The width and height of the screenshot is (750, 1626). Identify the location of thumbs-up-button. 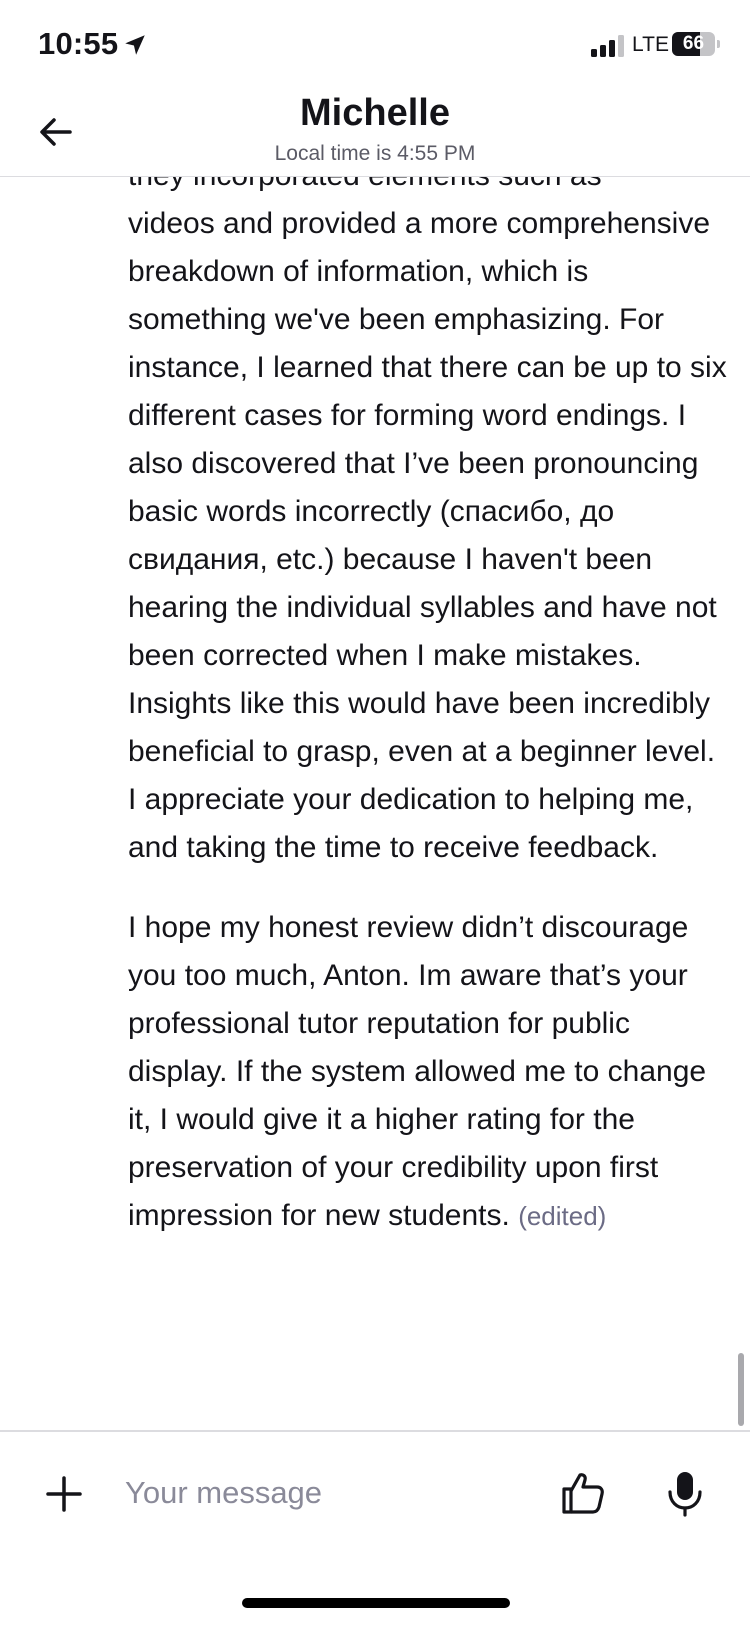
(583, 1493).